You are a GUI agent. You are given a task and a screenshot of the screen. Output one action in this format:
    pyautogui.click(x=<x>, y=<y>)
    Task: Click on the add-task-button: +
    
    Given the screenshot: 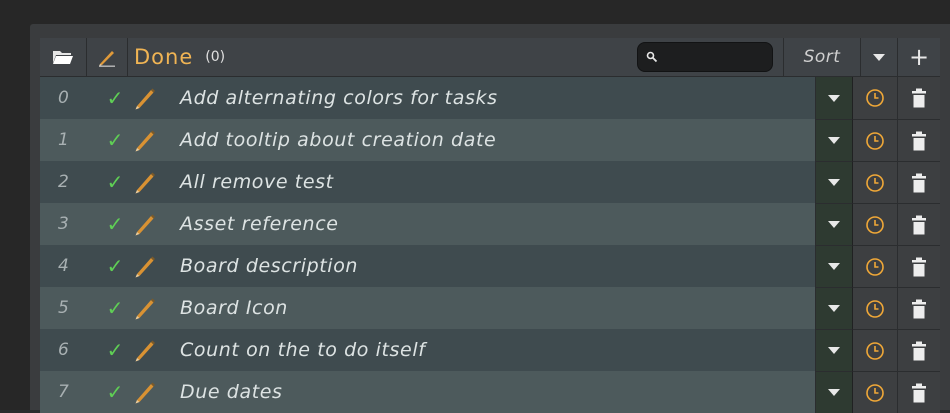 What is the action you would take?
    pyautogui.click(x=919, y=57)
    